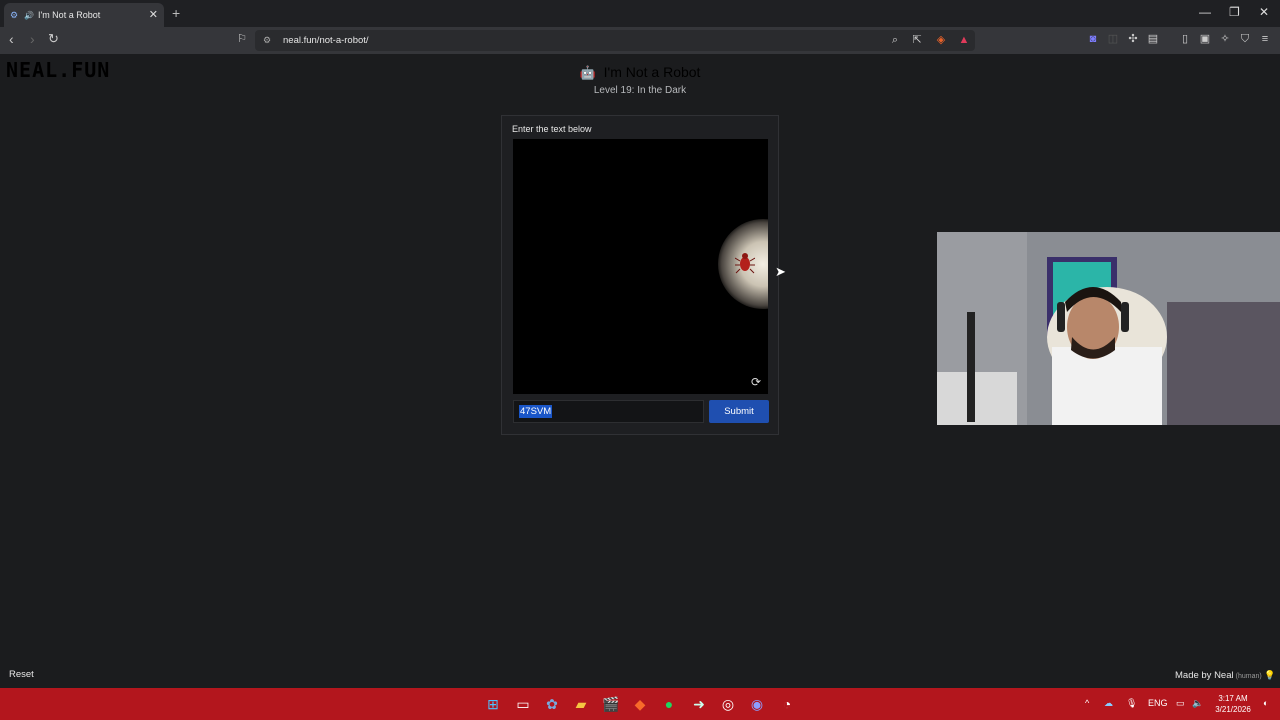 The height and width of the screenshot is (720, 1280). What do you see at coordinates (964, 40) in the screenshot?
I see `rewards-icon: ▲` at bounding box center [964, 40].